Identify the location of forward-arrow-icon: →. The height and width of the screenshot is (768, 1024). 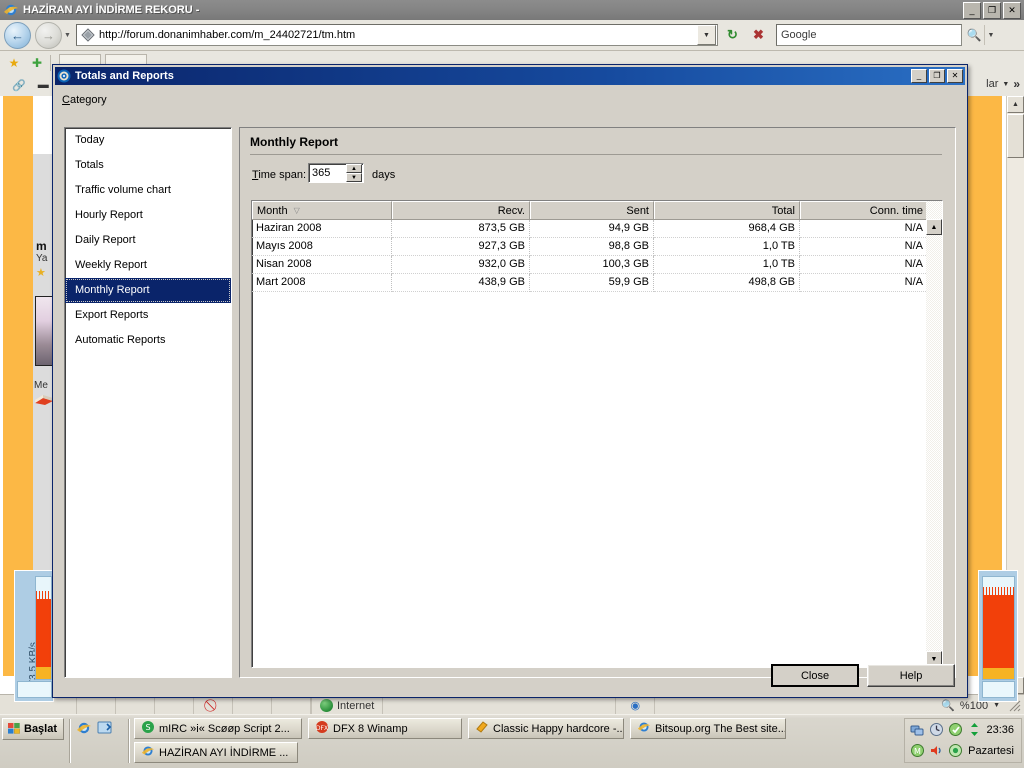
(48, 35).